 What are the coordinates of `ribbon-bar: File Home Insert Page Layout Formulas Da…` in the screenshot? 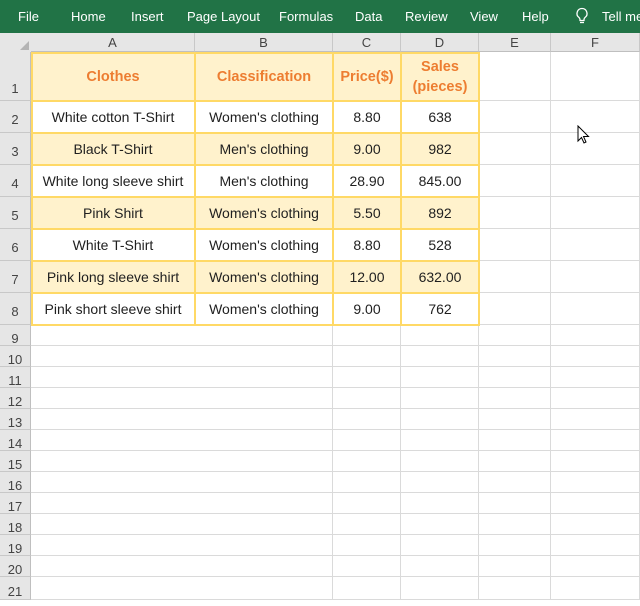 It's located at (320, 16).